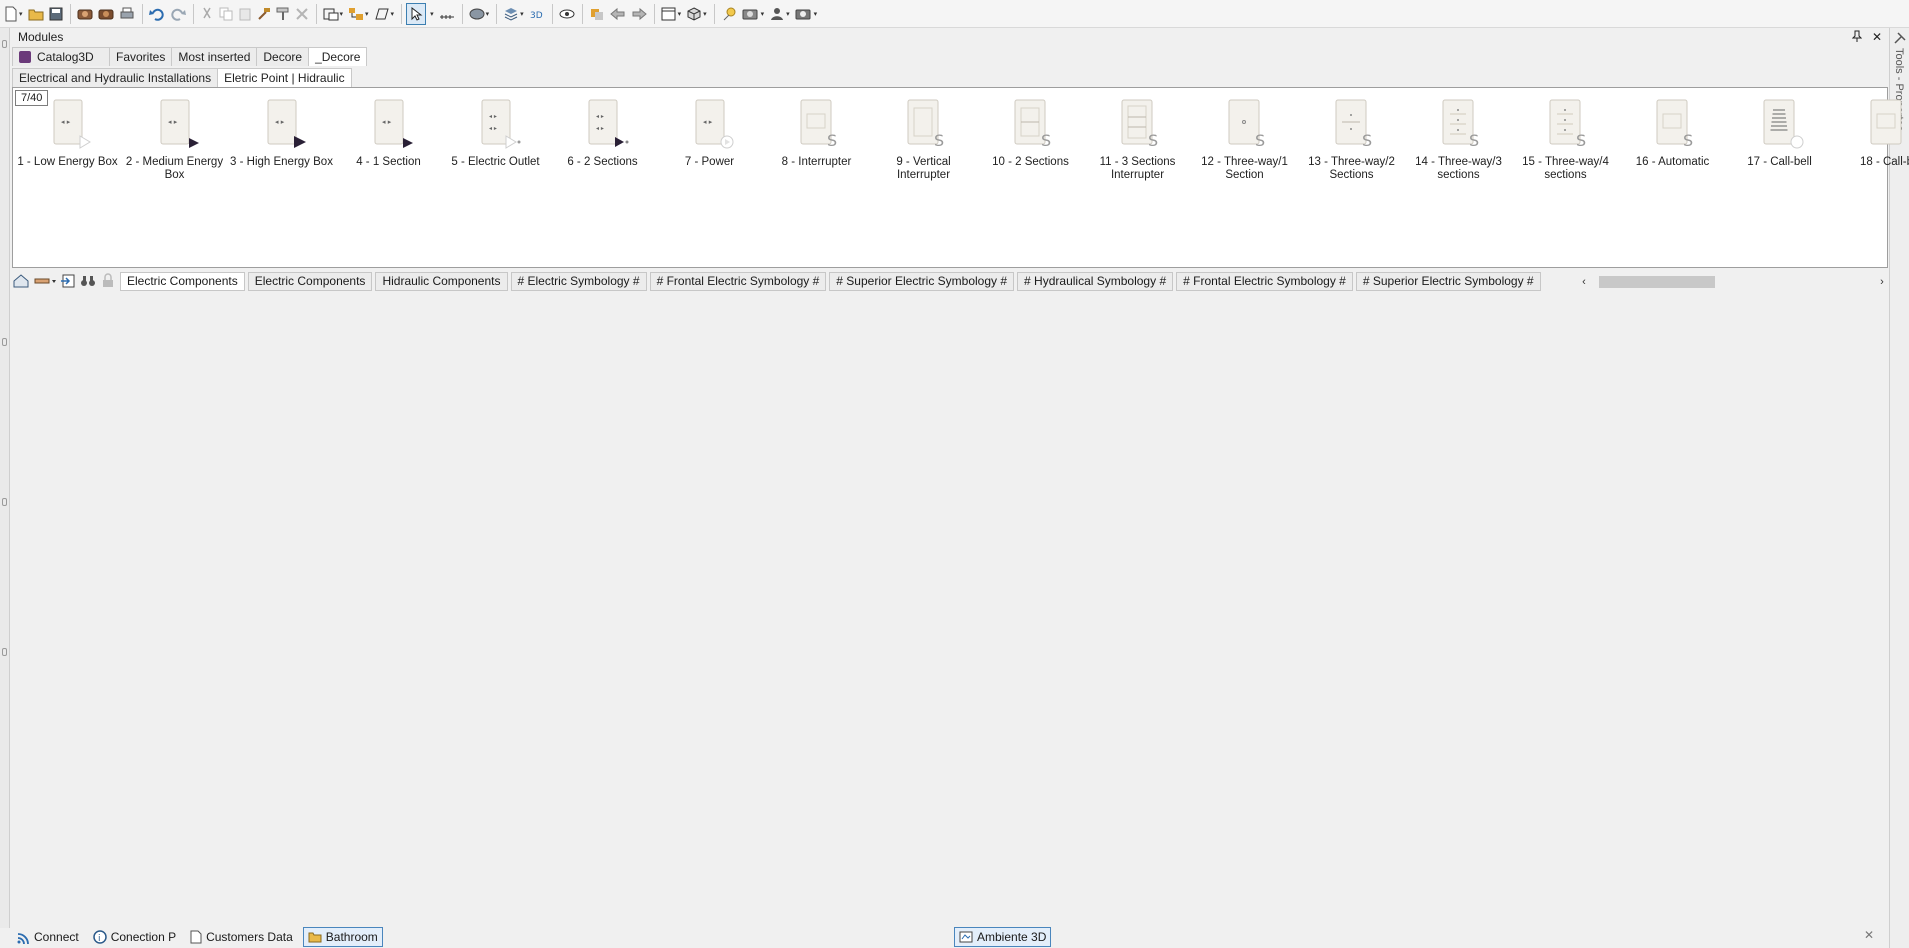 The image size is (1909, 948). Describe the element at coordinates (966, 937) in the screenshot. I see `3d-window-icon` at that location.